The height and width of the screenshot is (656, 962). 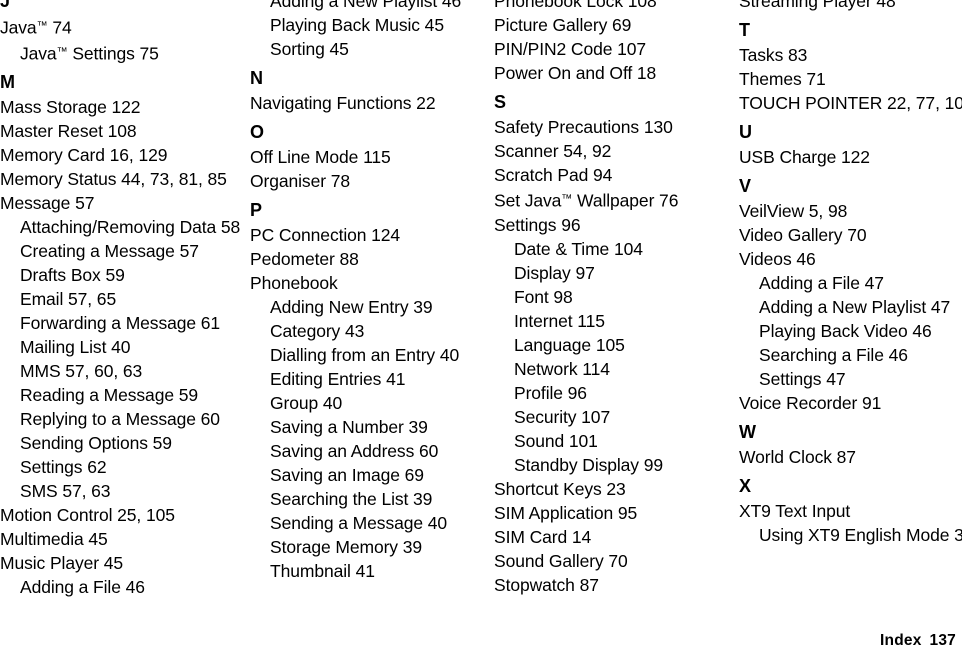 I want to click on index-subentry: Saving an Image 69, so click(x=370, y=475).